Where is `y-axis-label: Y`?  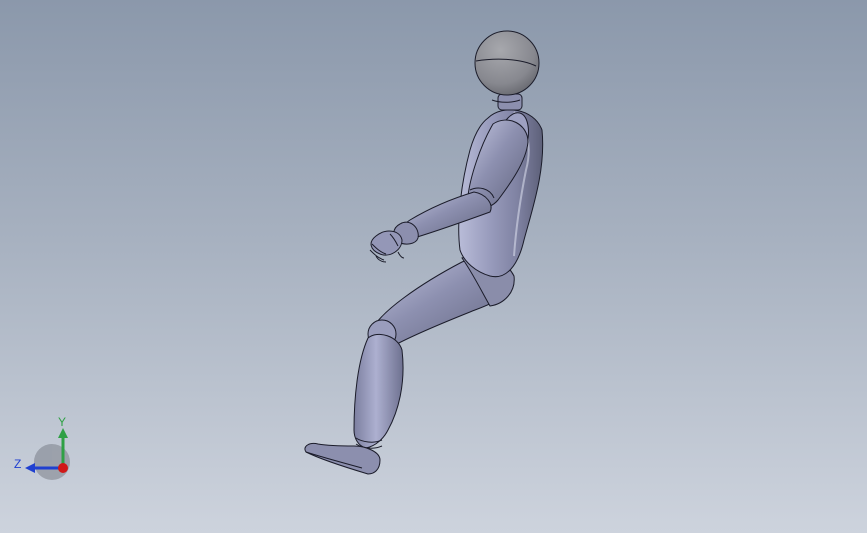 y-axis-label: Y is located at coordinates (62, 422).